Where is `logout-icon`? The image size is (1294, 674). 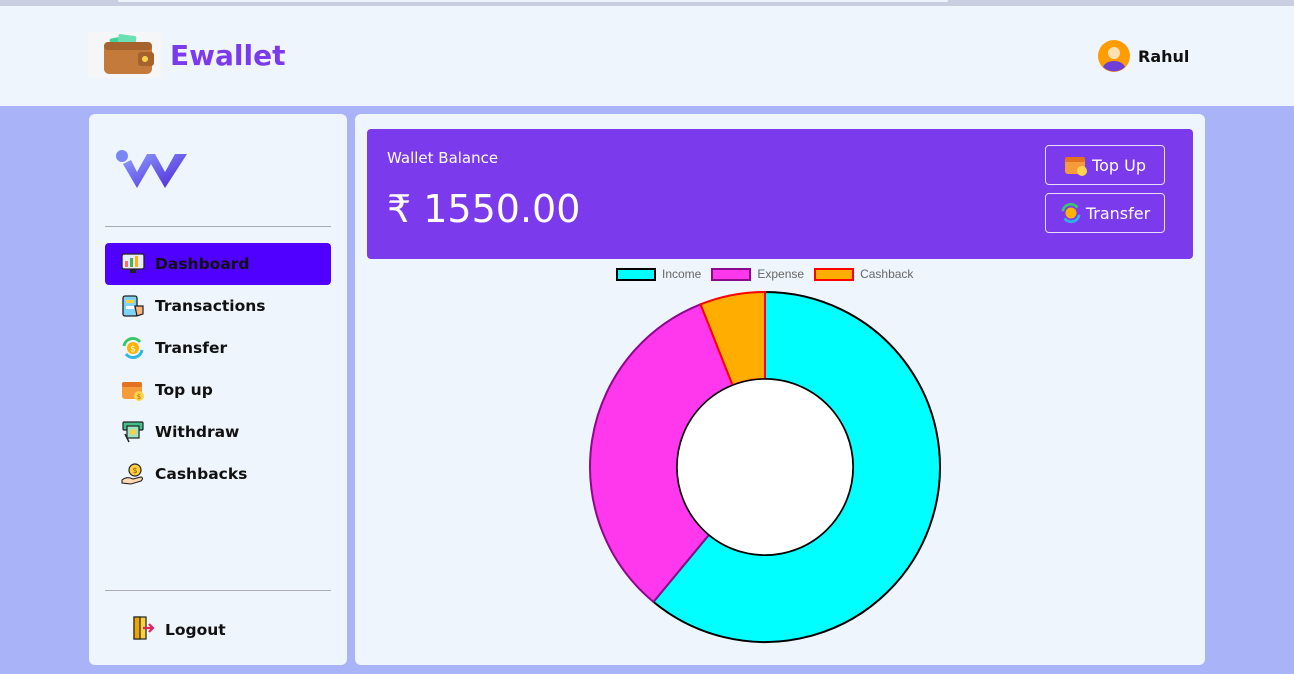
logout-icon is located at coordinates (143, 630).